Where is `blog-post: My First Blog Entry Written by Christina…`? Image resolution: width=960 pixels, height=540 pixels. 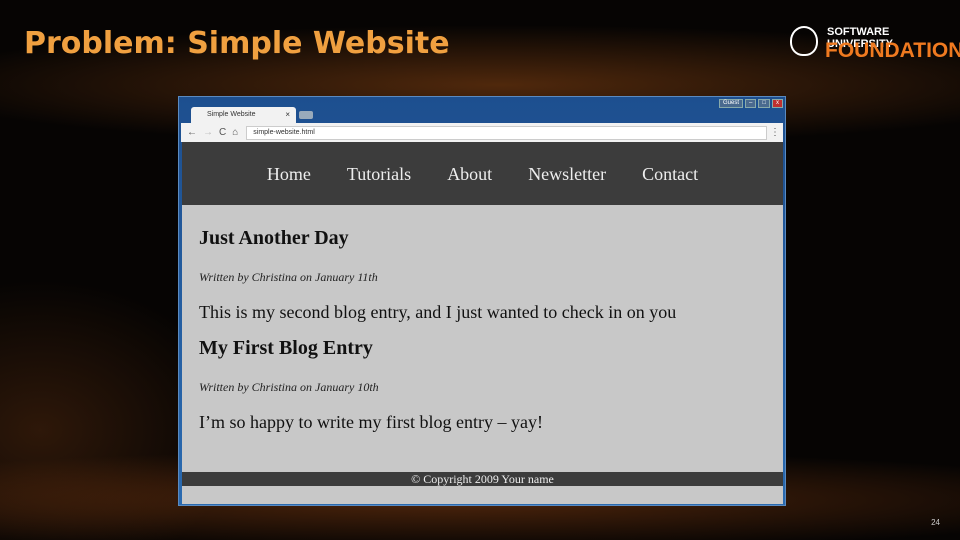
blog-post: My First Blog Entry Written by Christina… is located at coordinates (482, 385).